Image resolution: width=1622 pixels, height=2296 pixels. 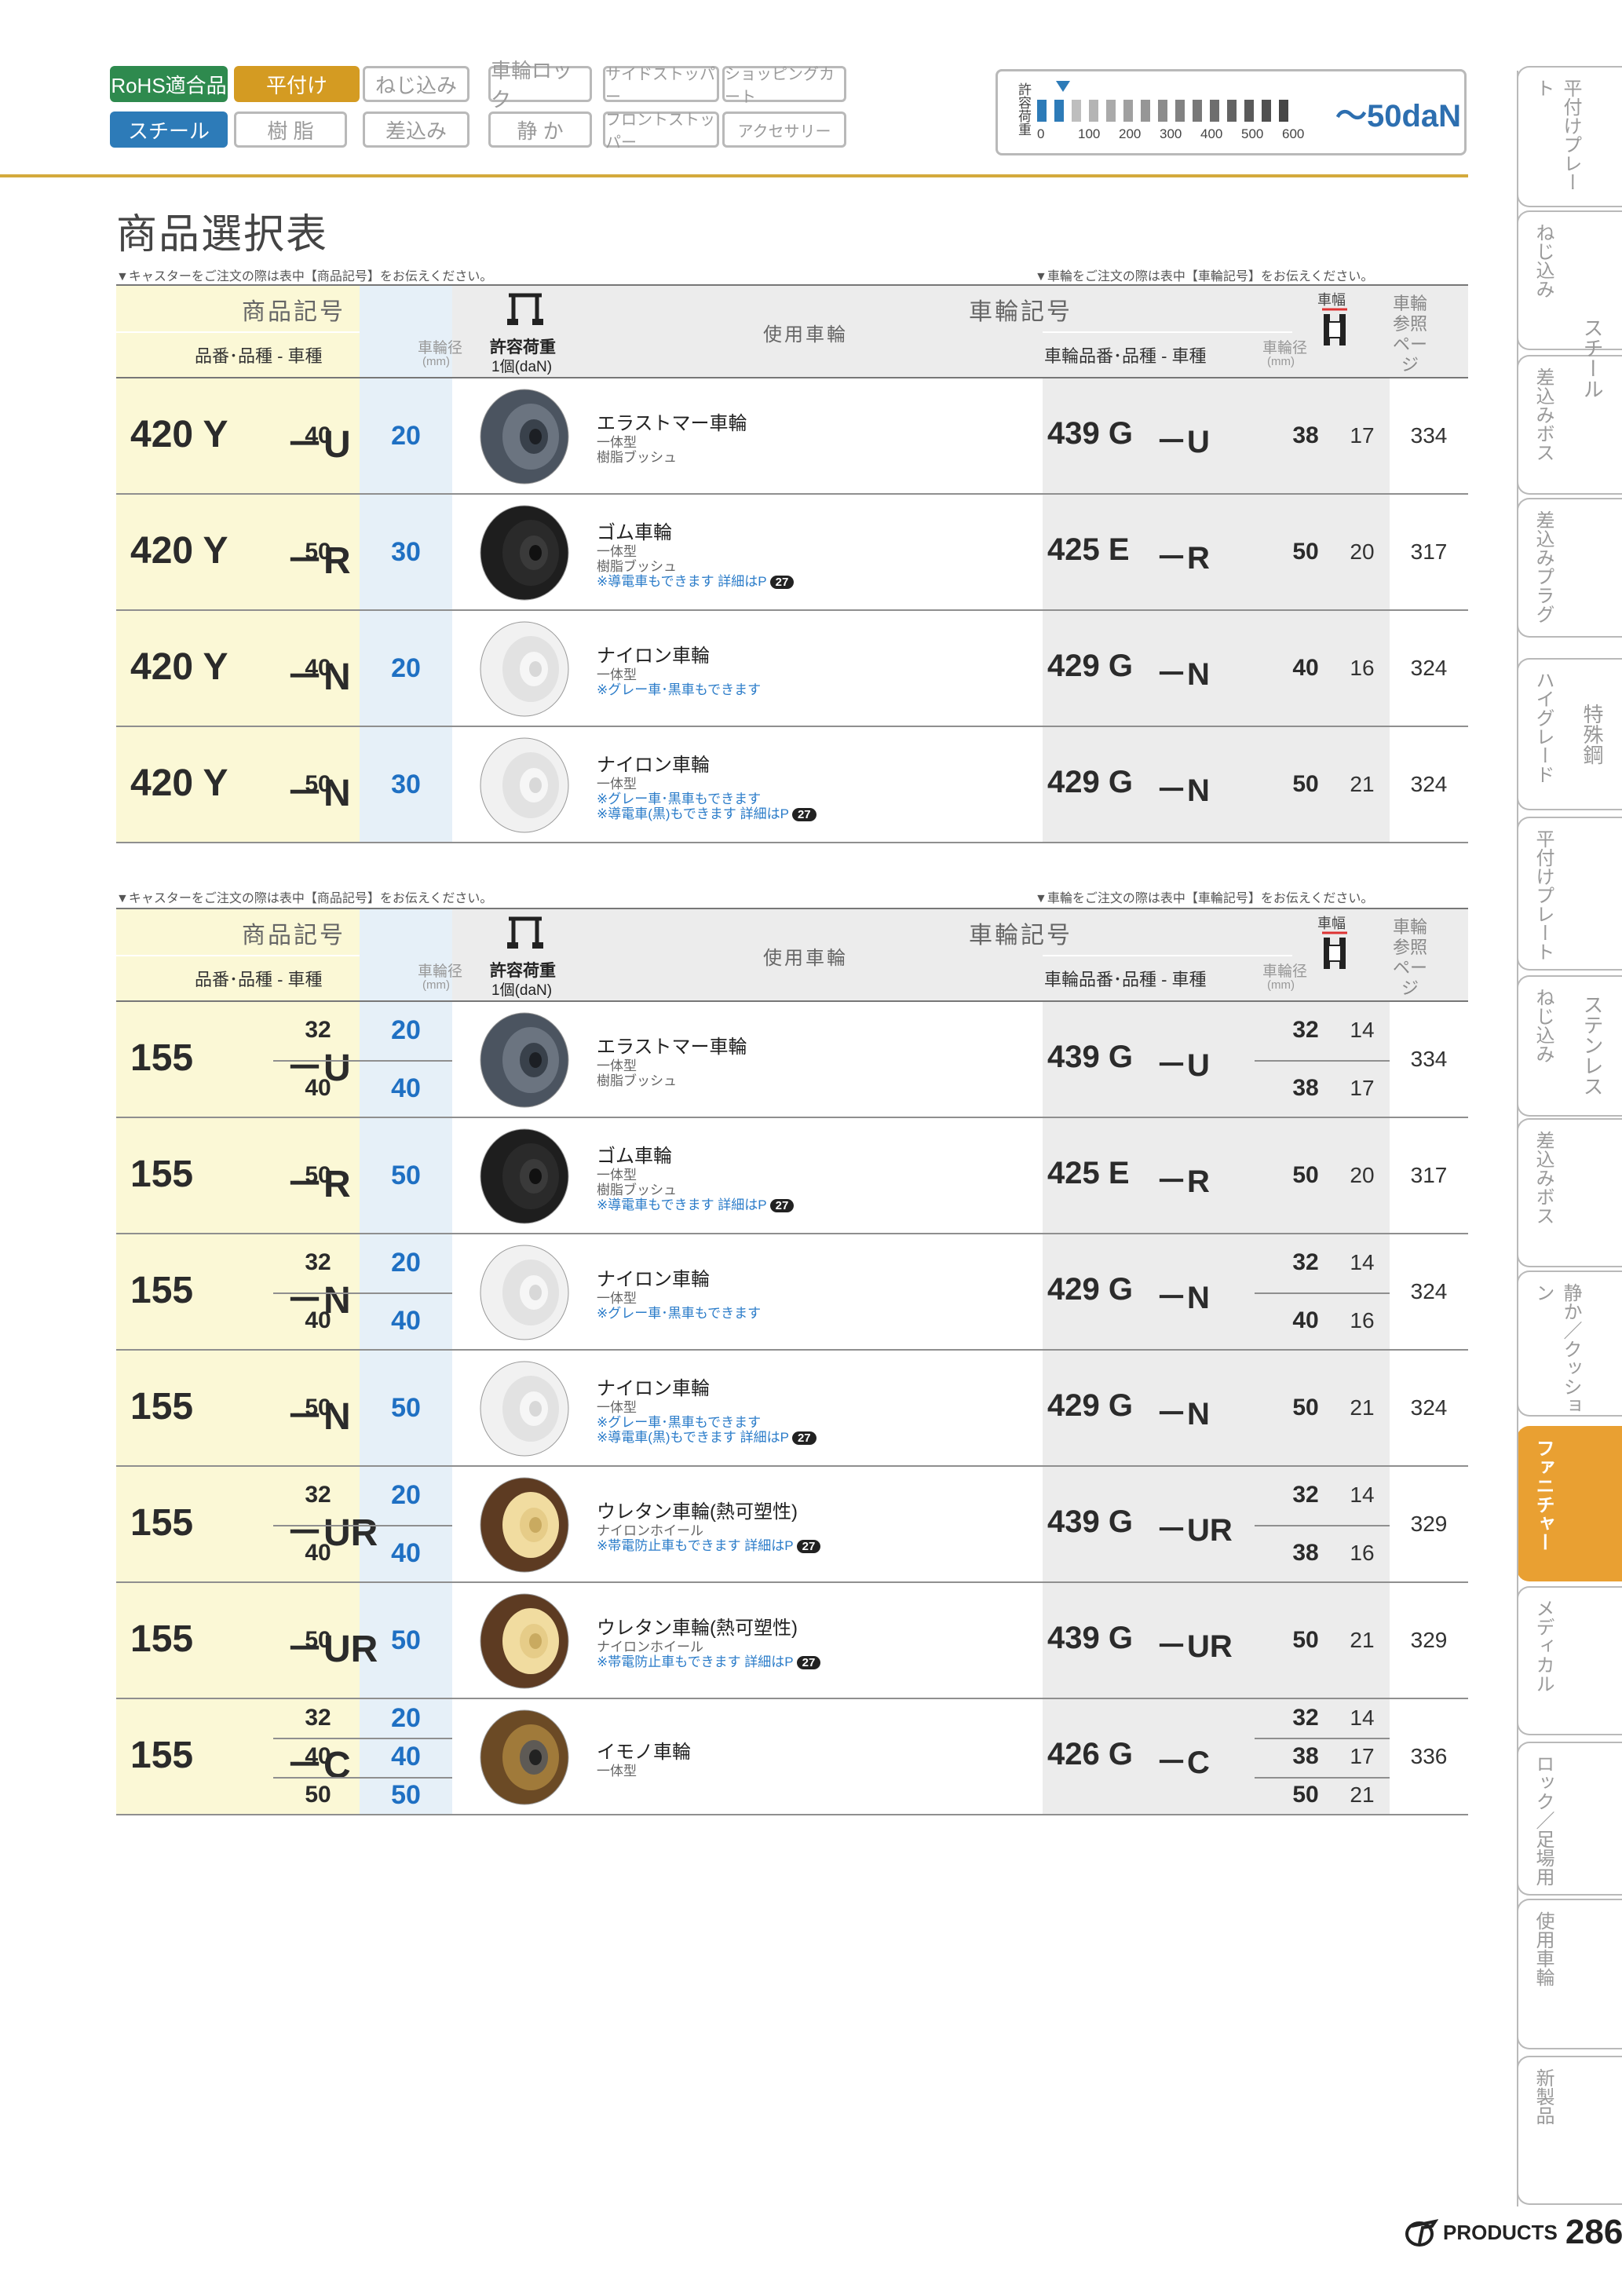 I want to click on tag-7: 樹 脂, so click(x=290, y=130).